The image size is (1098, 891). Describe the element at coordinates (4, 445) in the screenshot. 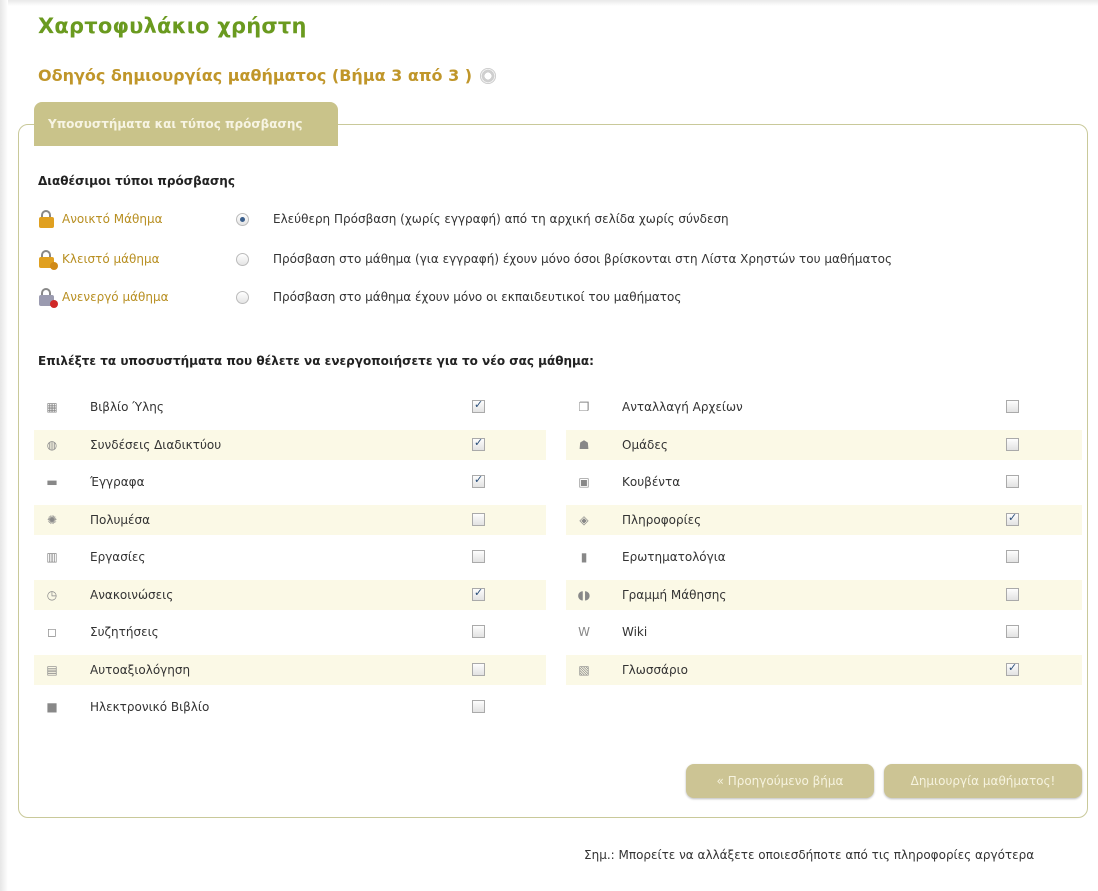

I see `left-shadow` at that location.